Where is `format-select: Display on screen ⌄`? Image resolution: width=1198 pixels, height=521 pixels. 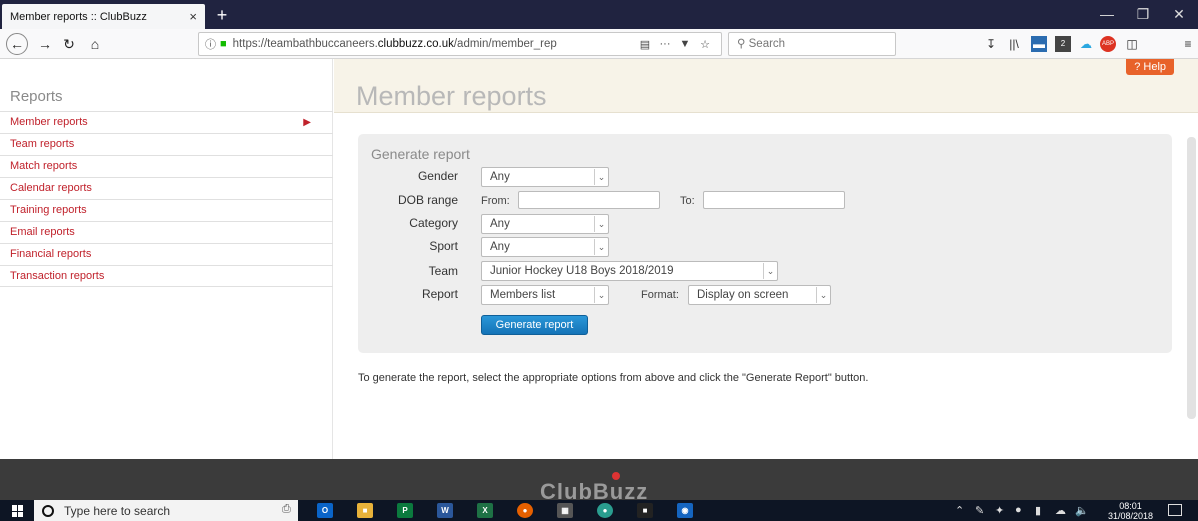 format-select: Display on screen ⌄ is located at coordinates (759, 295).